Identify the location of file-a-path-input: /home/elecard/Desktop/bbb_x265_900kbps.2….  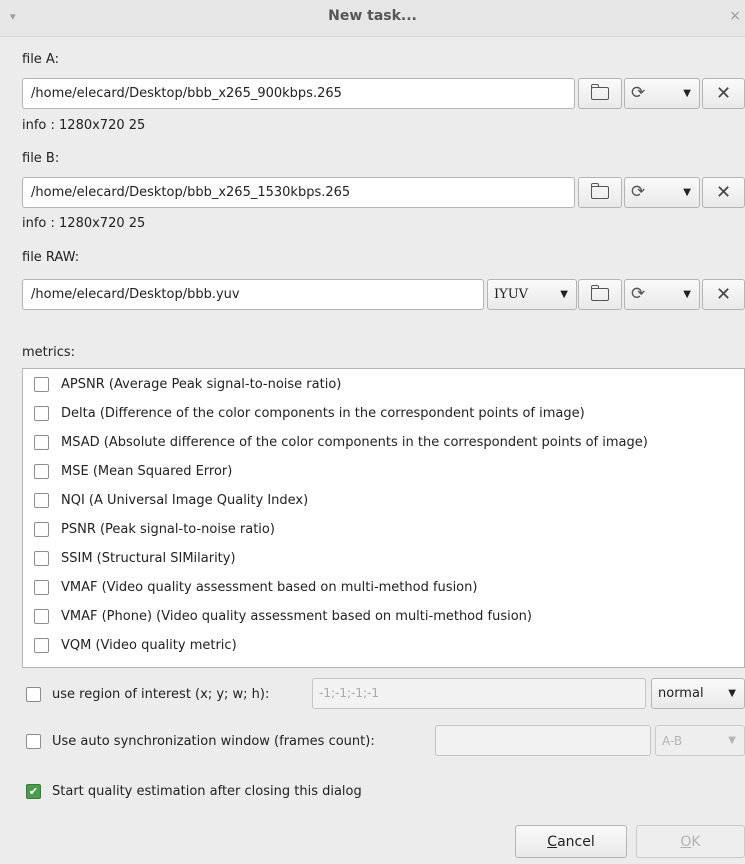
(298, 93).